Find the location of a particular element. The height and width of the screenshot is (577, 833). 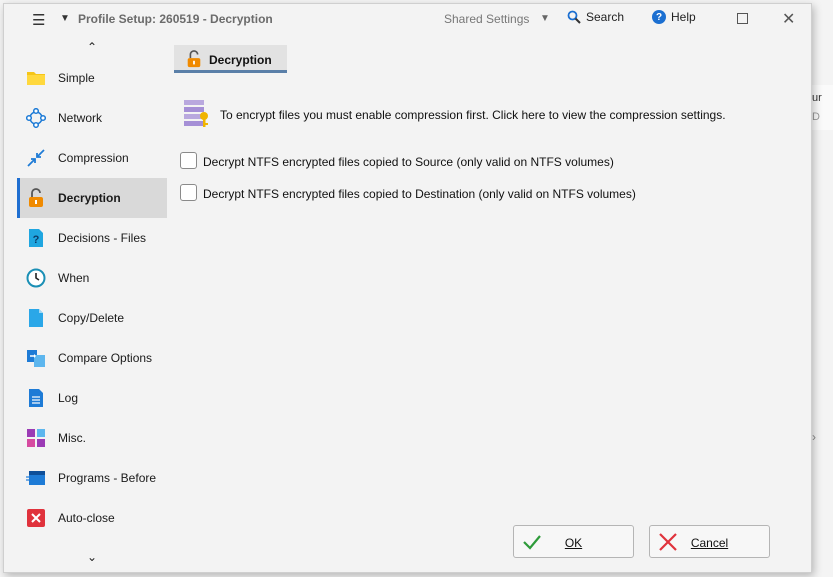

misc-blocks-icon is located at coordinates (36, 438).